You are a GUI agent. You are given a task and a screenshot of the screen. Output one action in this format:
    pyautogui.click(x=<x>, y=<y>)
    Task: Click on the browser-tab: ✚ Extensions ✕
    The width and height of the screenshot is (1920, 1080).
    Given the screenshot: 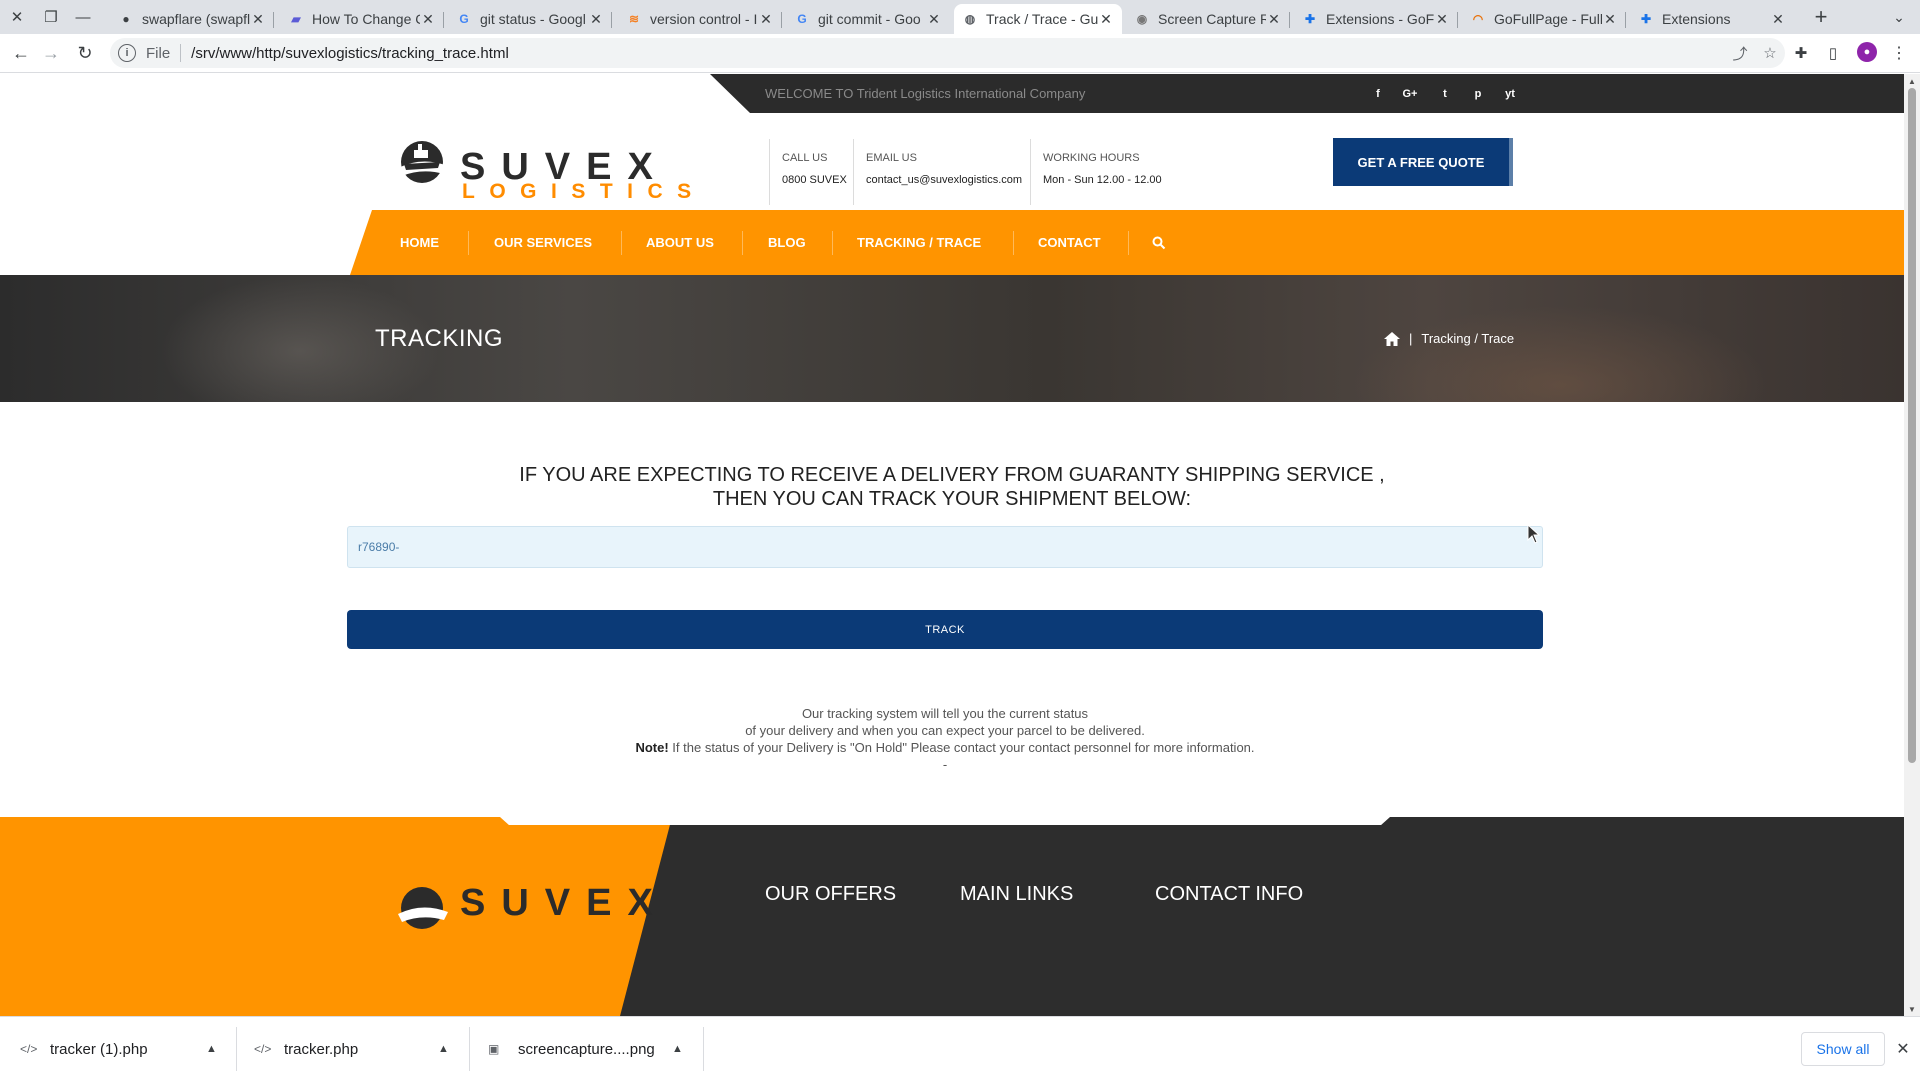 What is the action you would take?
    pyautogui.click(x=1712, y=19)
    